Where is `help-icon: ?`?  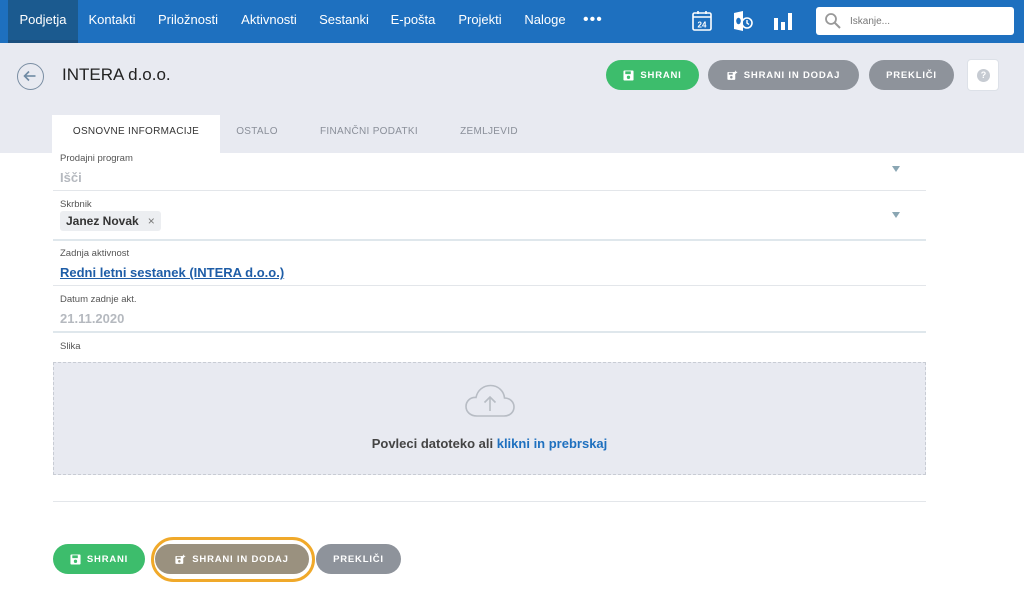
help-icon: ? is located at coordinates (983, 75).